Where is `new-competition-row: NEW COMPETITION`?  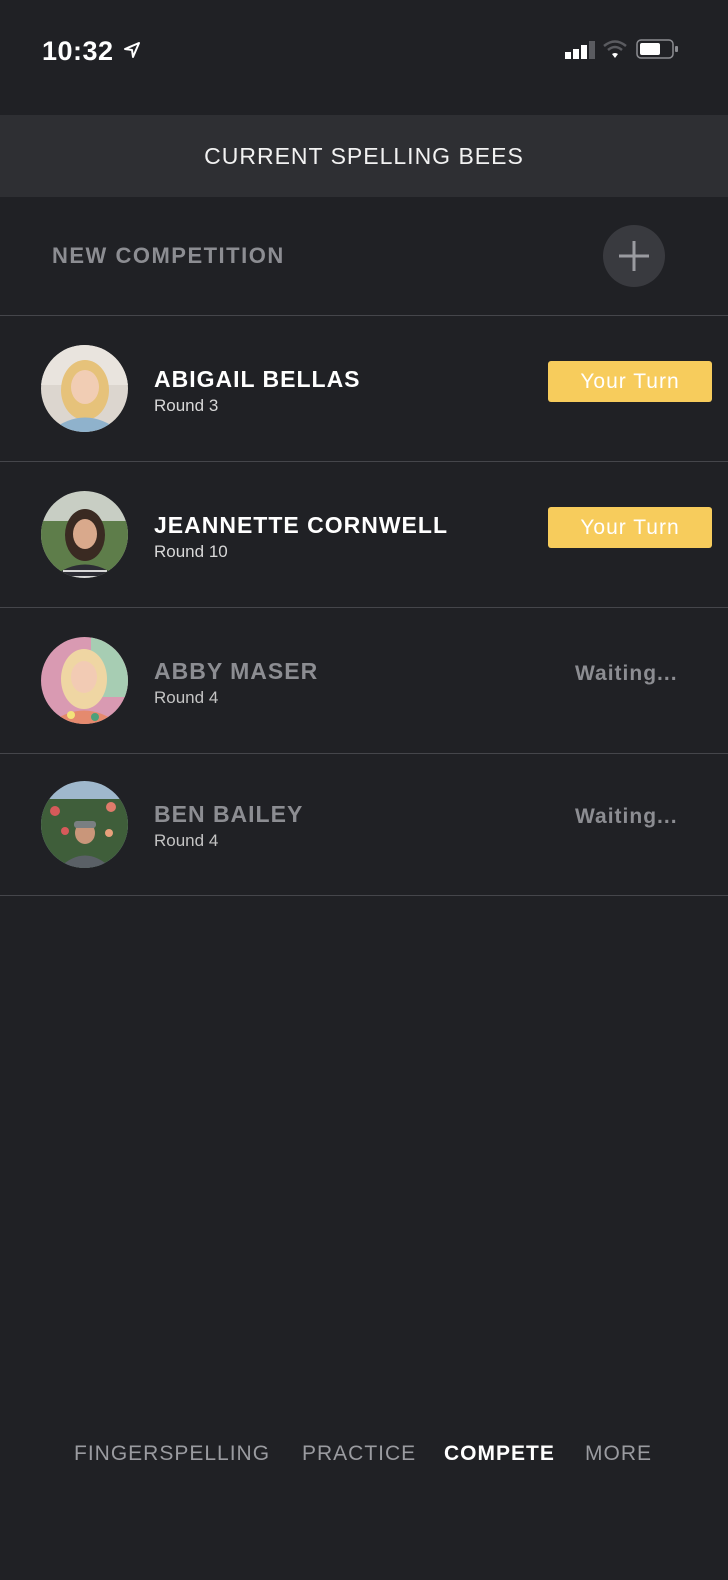
new-competition-row: NEW COMPETITION is located at coordinates (364, 256).